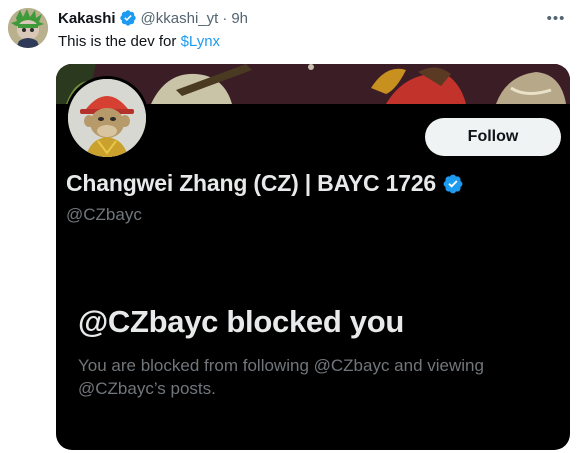 This screenshot has height=453, width=580. Describe the element at coordinates (200, 41) in the screenshot. I see `cashtag-link: $Lynx` at that location.